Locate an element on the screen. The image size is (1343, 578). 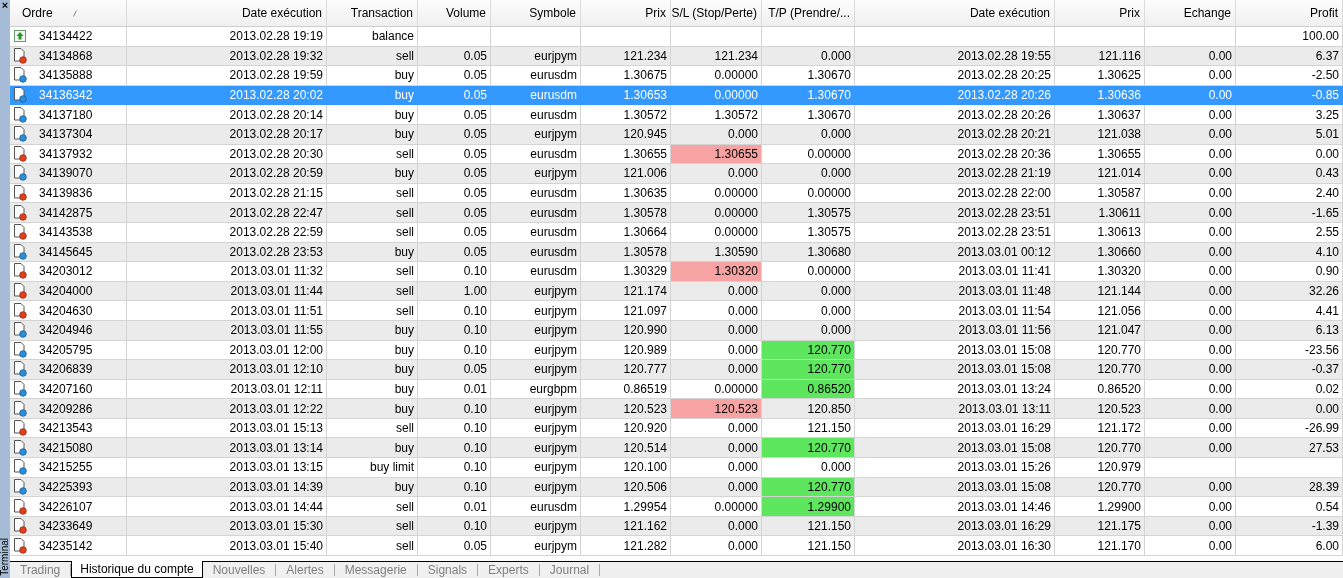
table-cell: 120.514 is located at coordinates (645, 447).